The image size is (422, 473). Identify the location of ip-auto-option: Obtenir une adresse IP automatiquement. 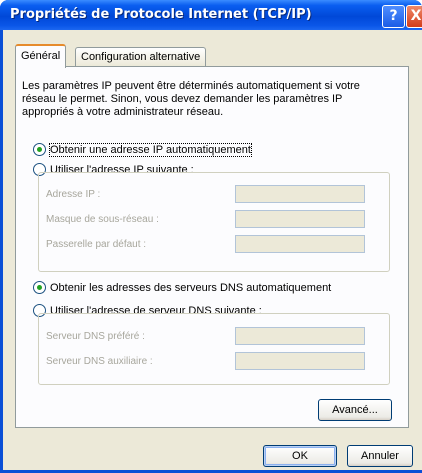
(142, 149).